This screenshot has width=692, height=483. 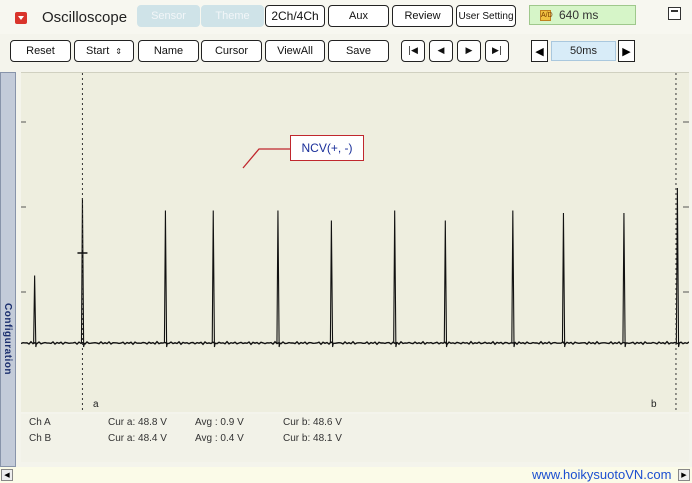 I want to click on channels-button: 2Ch/4Ch, so click(x=295, y=16).